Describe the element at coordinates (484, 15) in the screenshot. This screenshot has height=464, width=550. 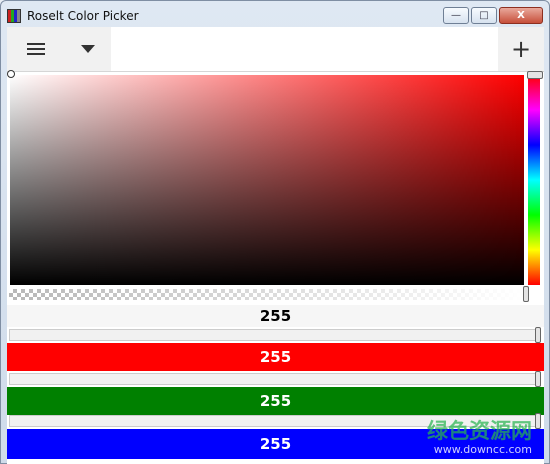
I see `maximize-button: □` at that location.